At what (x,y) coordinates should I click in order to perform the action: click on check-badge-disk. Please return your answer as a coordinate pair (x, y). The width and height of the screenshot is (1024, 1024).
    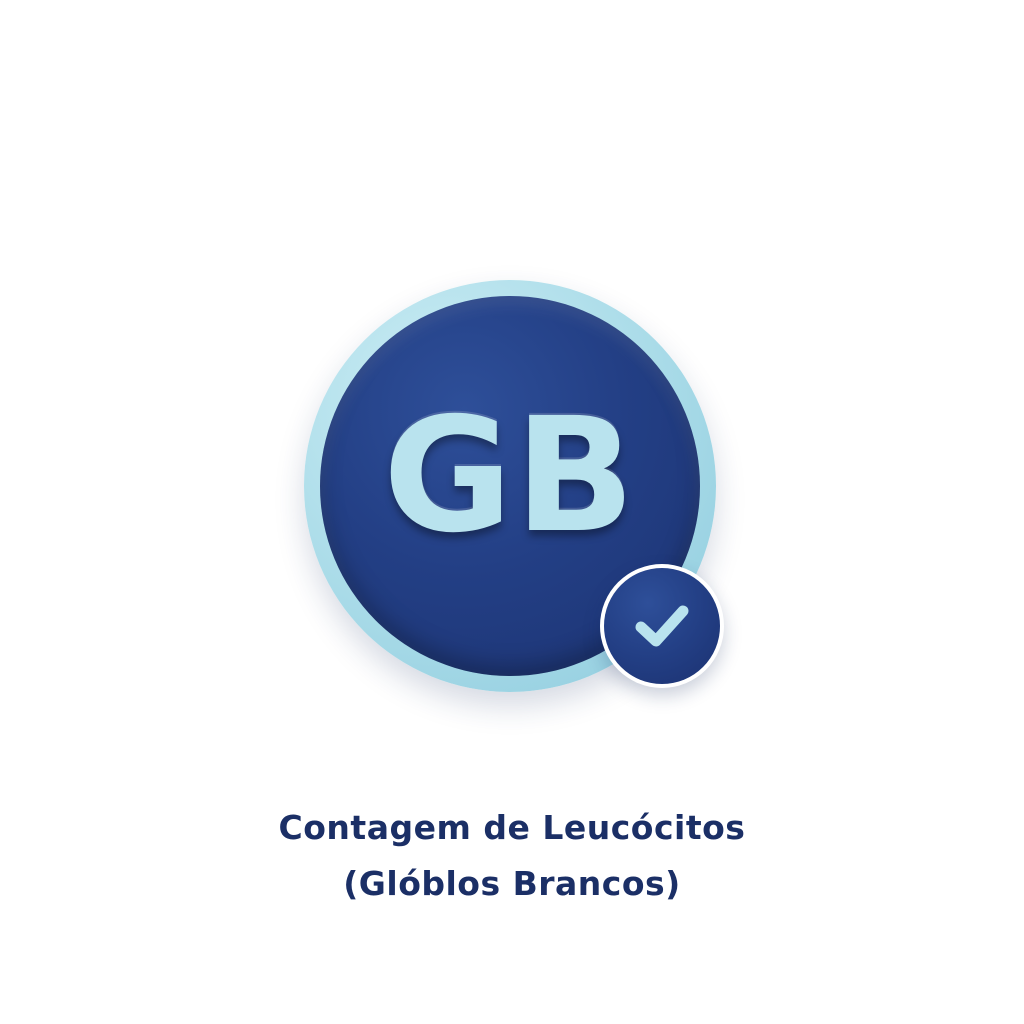
    Looking at the image, I should click on (662, 626).